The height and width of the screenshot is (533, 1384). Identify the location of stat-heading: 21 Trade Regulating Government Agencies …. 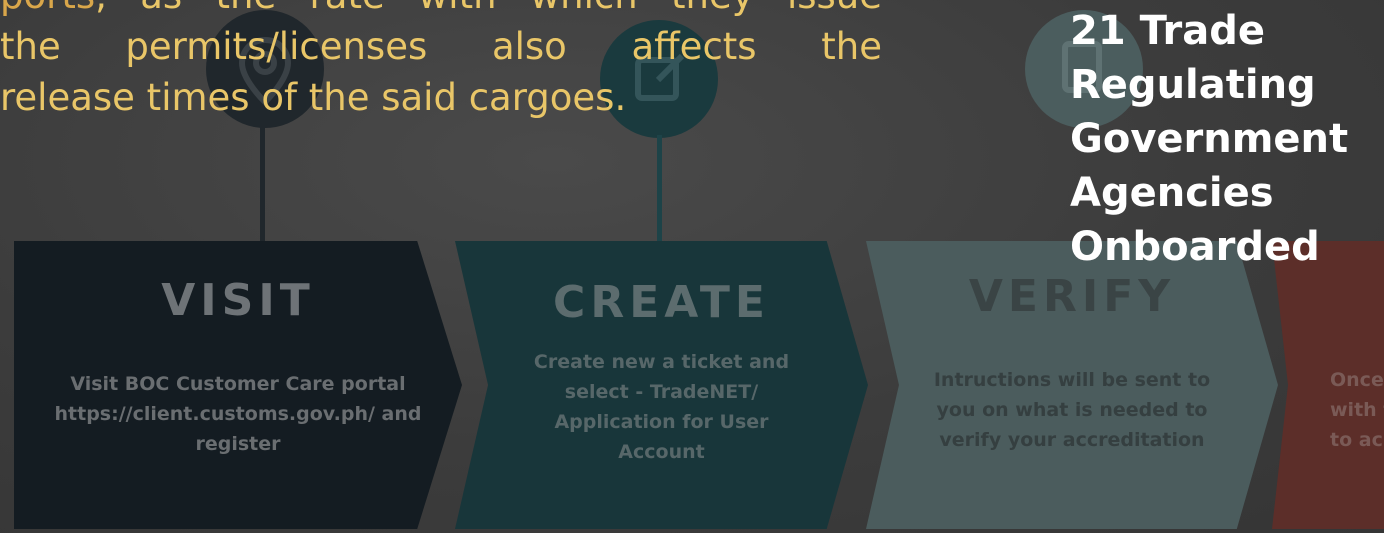
(1225, 139).